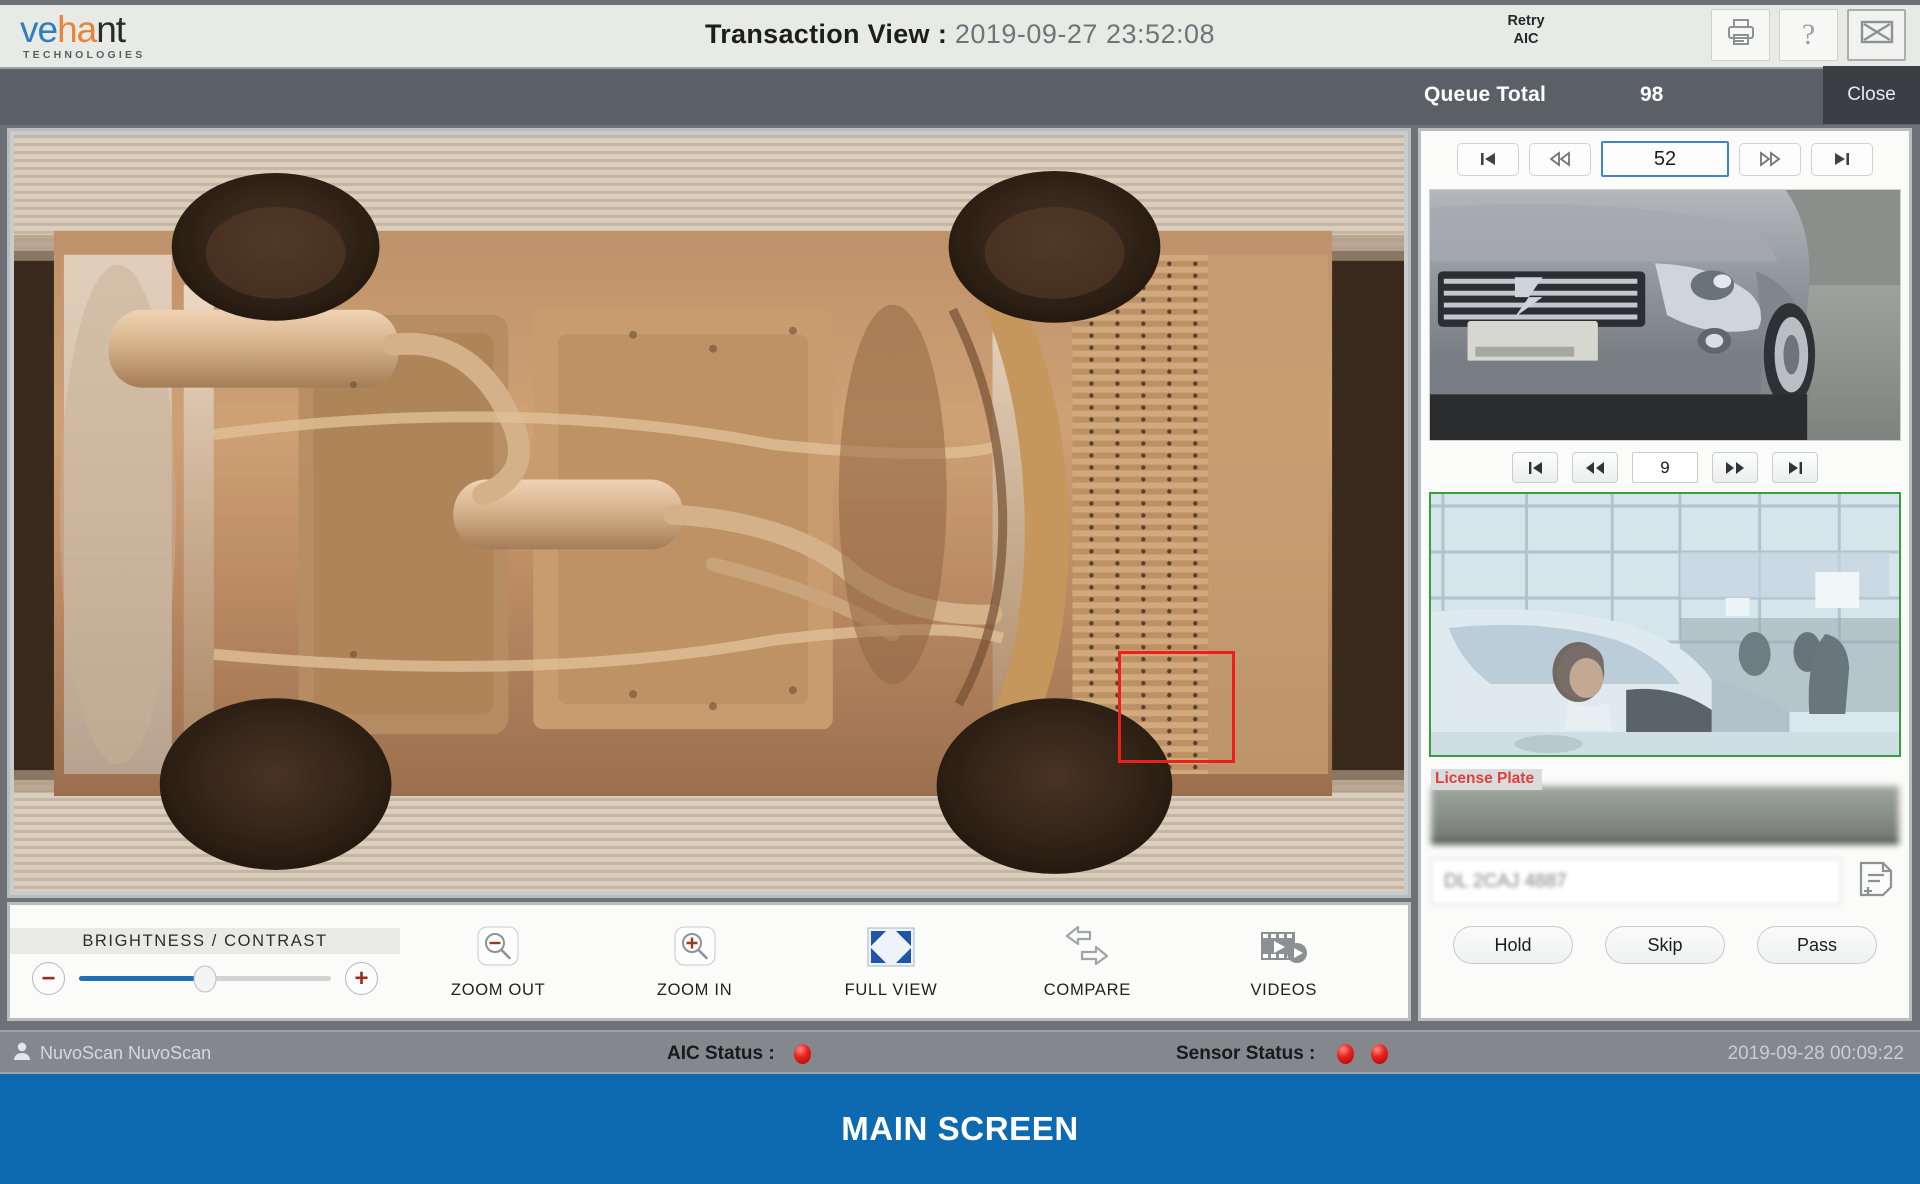  I want to click on retry-aic-button: Retry AIC, so click(1526, 30).